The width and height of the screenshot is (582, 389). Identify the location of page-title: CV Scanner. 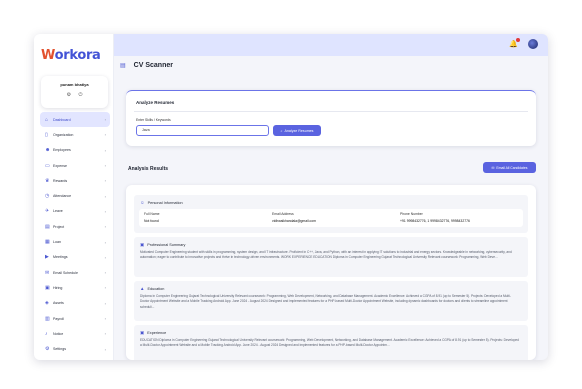
(153, 65).